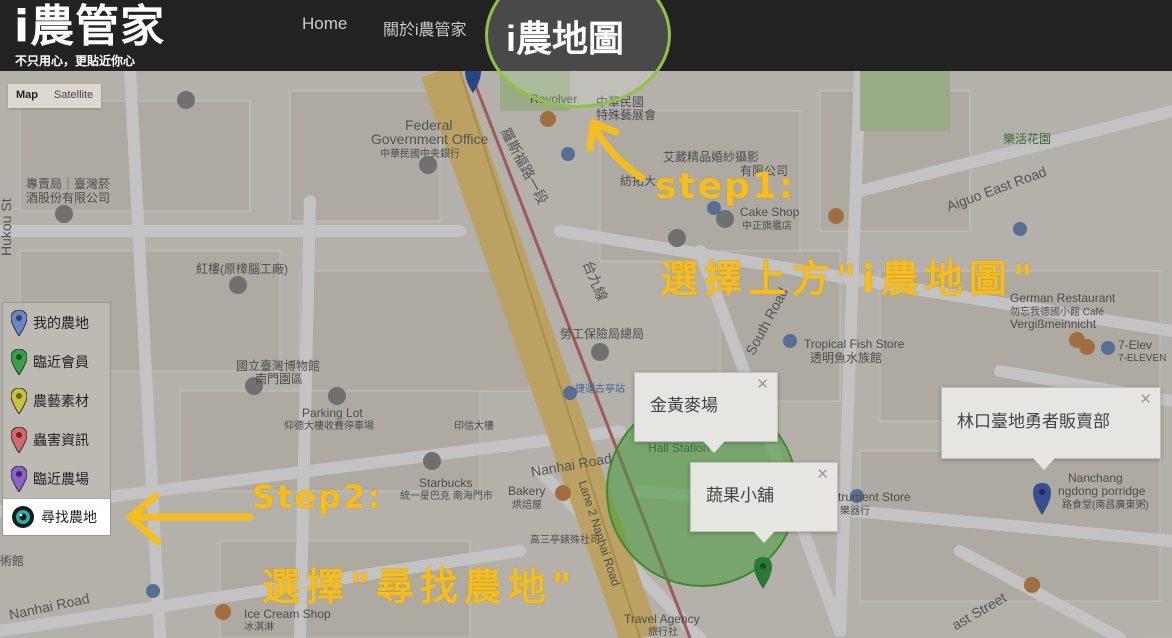  What do you see at coordinates (332, 413) in the screenshot?
I see `poi-label: Parking Lot` at bounding box center [332, 413].